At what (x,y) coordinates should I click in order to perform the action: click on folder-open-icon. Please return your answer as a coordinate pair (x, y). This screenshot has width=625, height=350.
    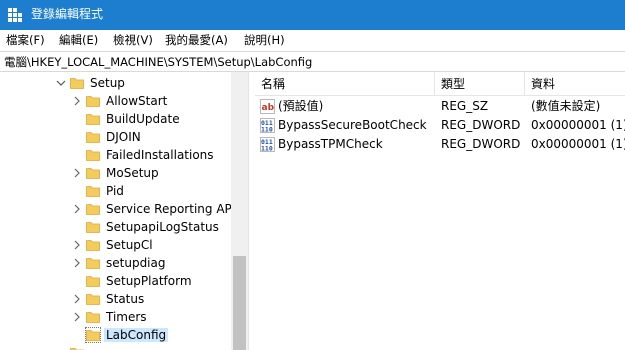
    Looking at the image, I should click on (77, 83).